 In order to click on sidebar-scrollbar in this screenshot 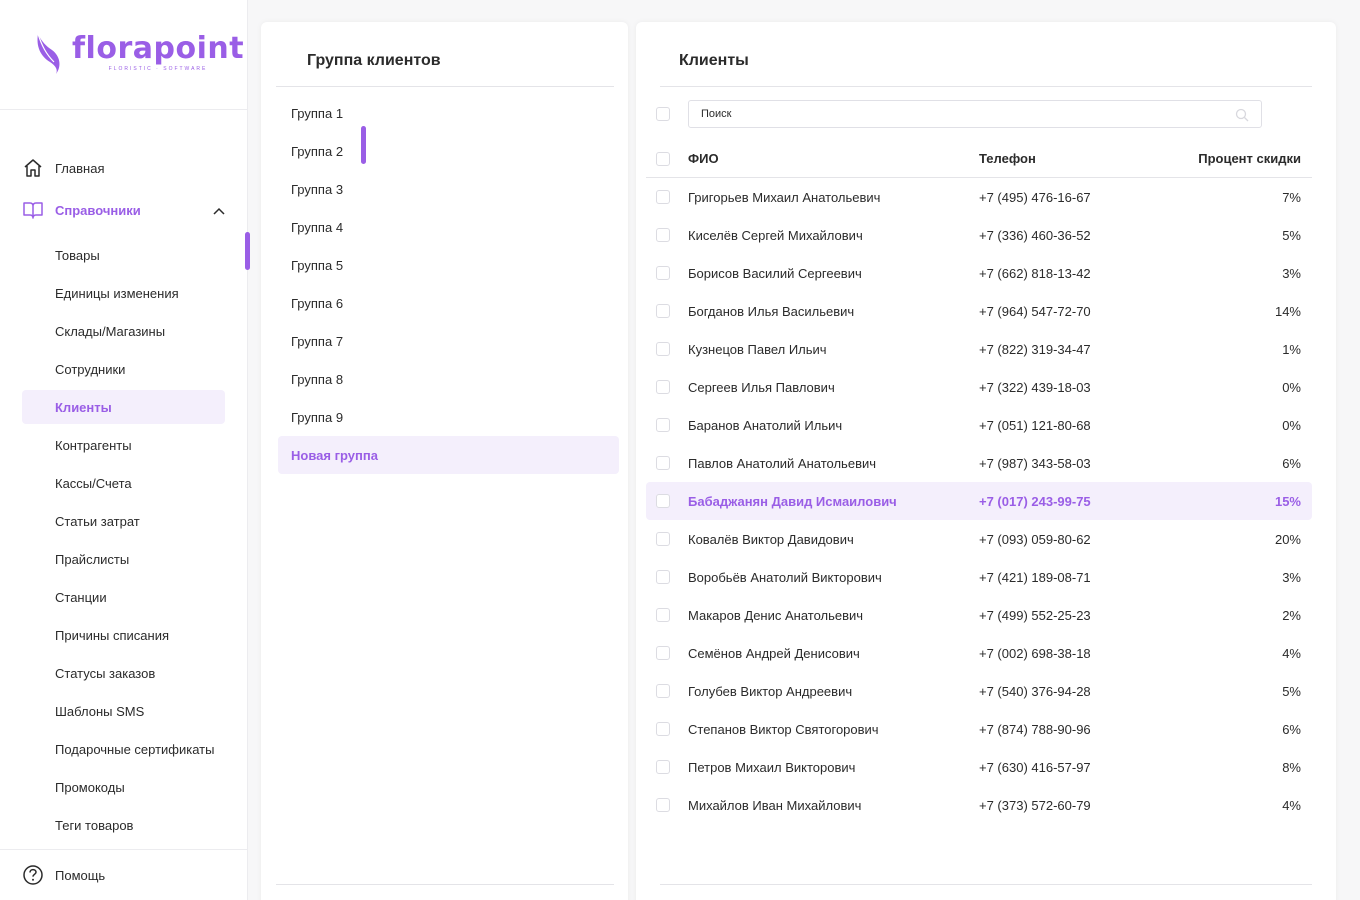, I will do `click(247, 251)`.